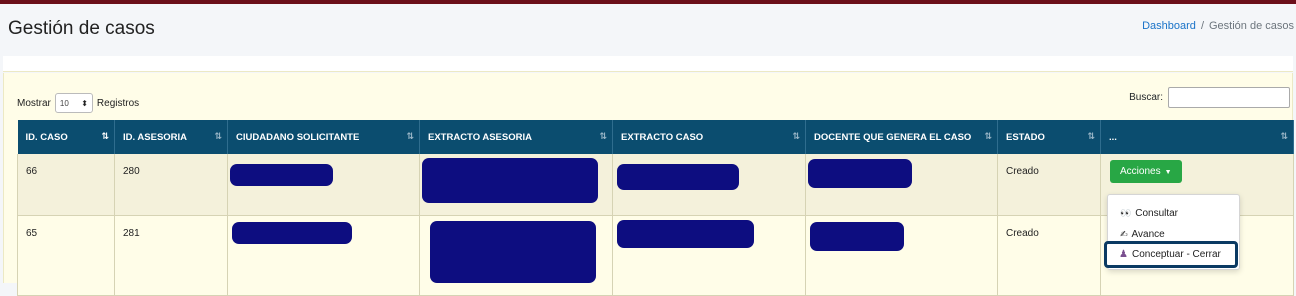 The width and height of the screenshot is (1296, 296). I want to click on cell-id-caso: 66, so click(66, 185).